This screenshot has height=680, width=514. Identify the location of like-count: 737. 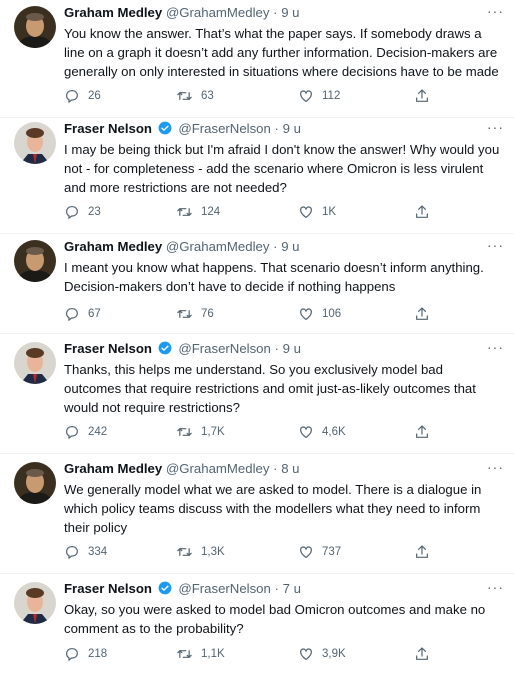
(332, 552).